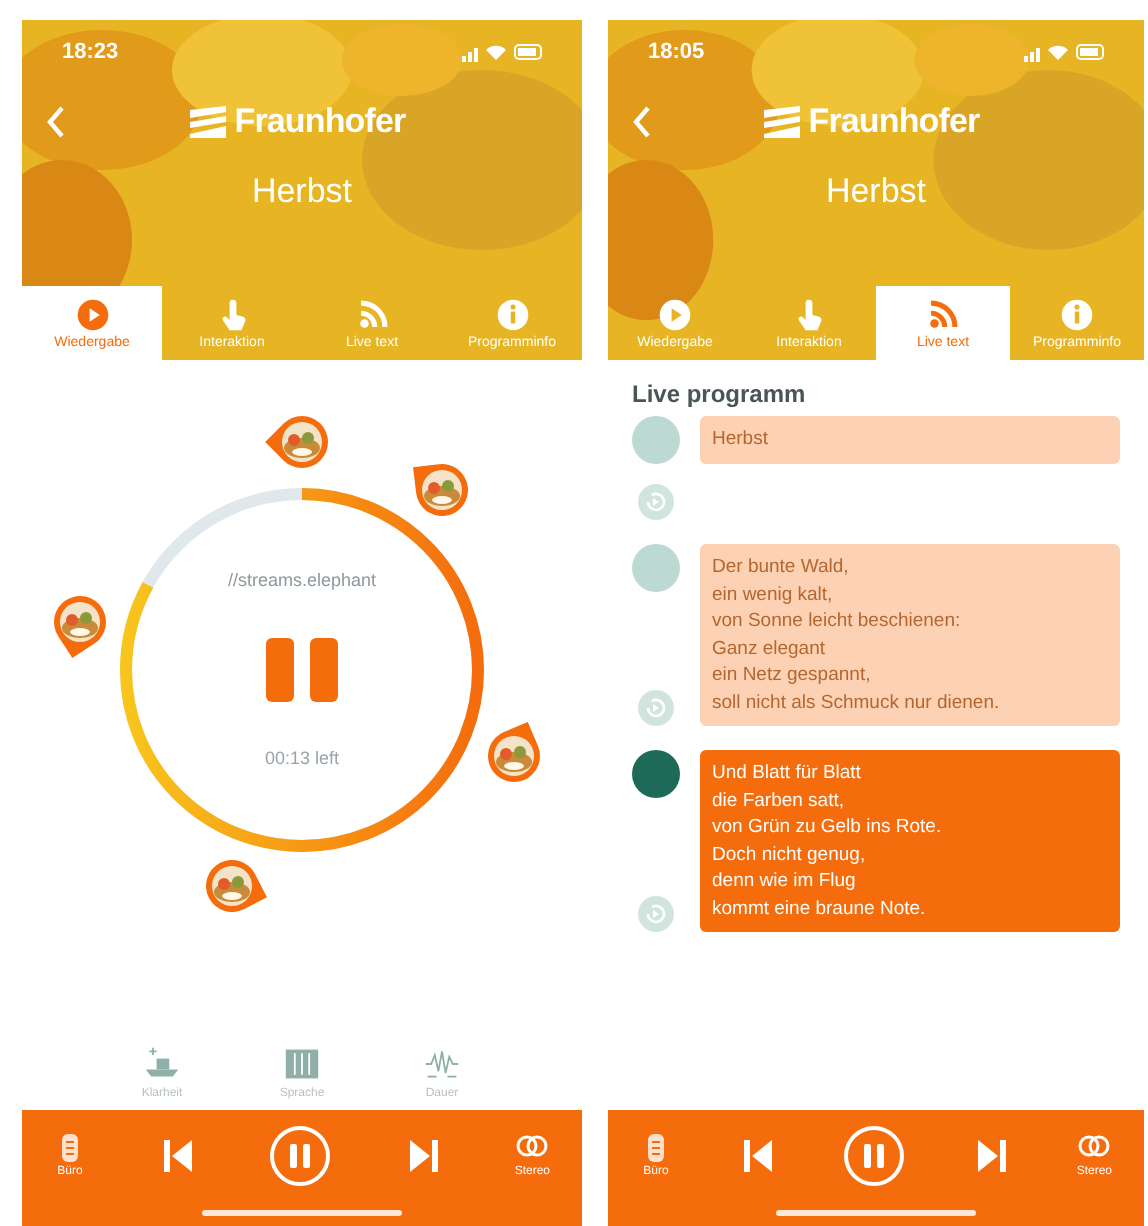  Describe the element at coordinates (302, 1064) in the screenshot. I see `equalizer-icon` at that location.